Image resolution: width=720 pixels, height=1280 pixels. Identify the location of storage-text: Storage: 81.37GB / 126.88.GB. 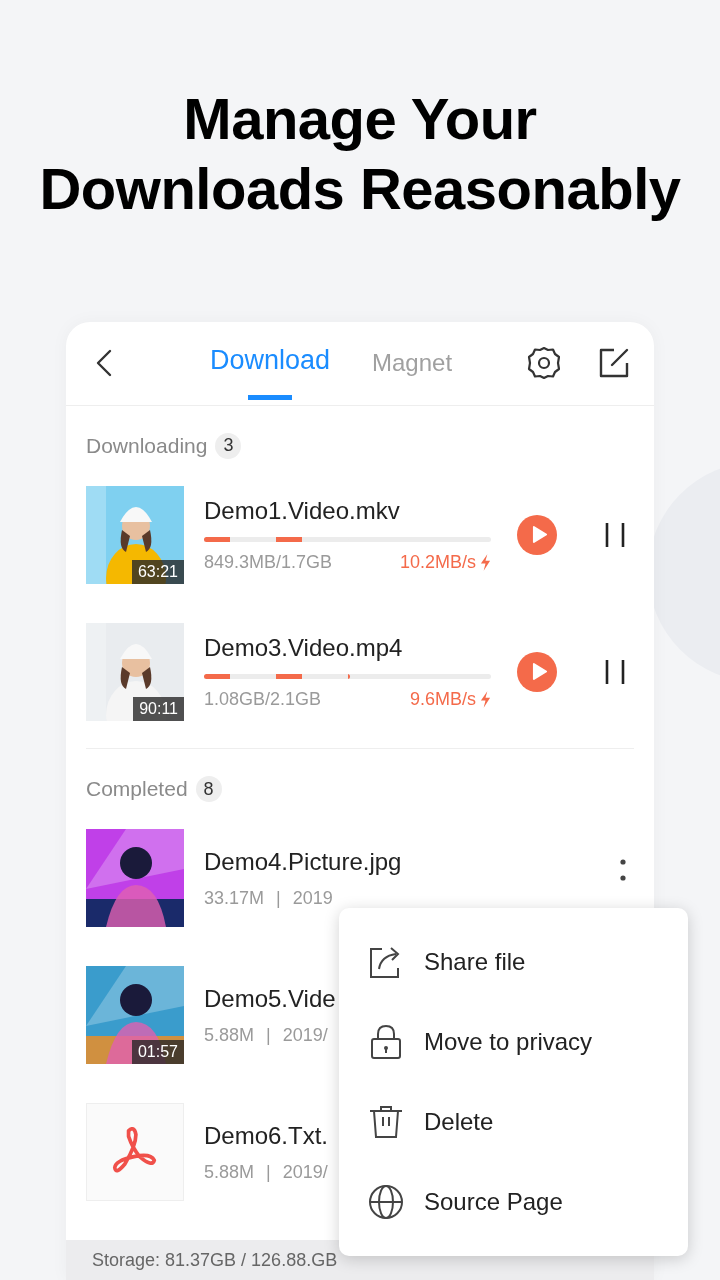
(215, 1260).